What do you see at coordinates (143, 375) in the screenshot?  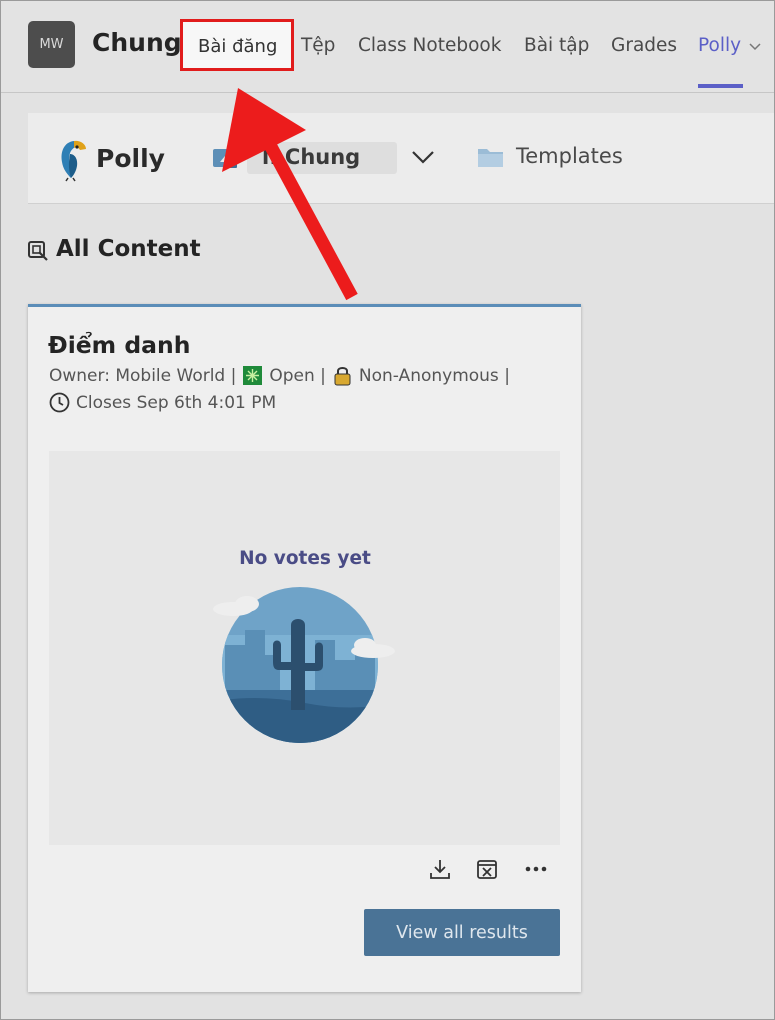 I see `owner-text: Owner: Mobile World |` at bounding box center [143, 375].